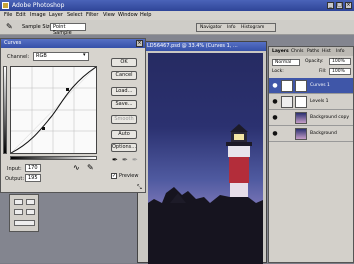 This screenshot has width=354, height=264. I want to click on layers-panel-tabs: Layers Chnls Paths Hist Info, so click(311, 51).